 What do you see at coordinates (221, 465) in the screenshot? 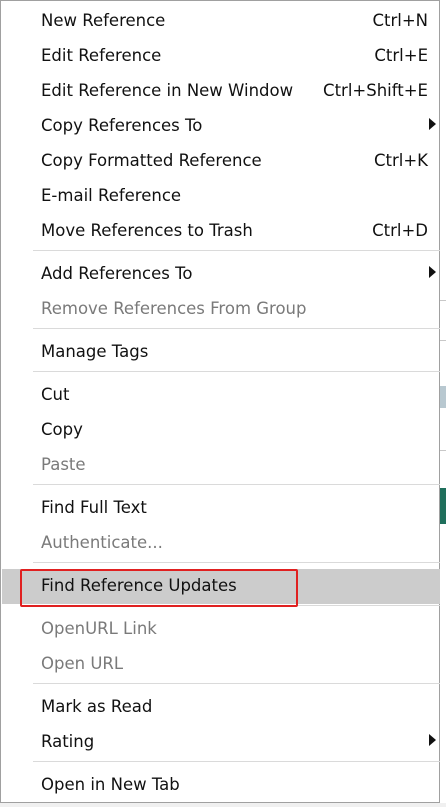
I see `menu-item-paste: Paste` at bounding box center [221, 465].